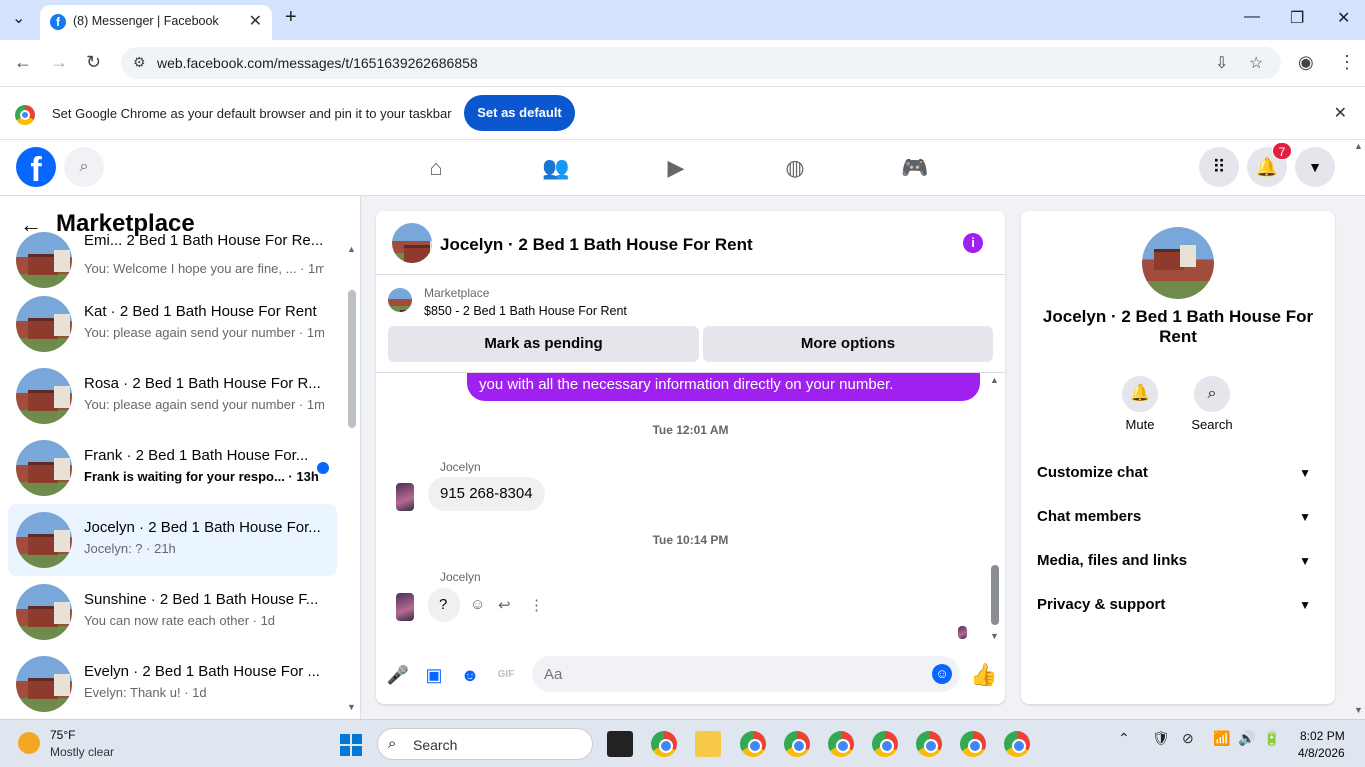 The width and height of the screenshot is (1365, 767). What do you see at coordinates (412, 243) in the screenshot?
I see `chat-avatar` at bounding box center [412, 243].